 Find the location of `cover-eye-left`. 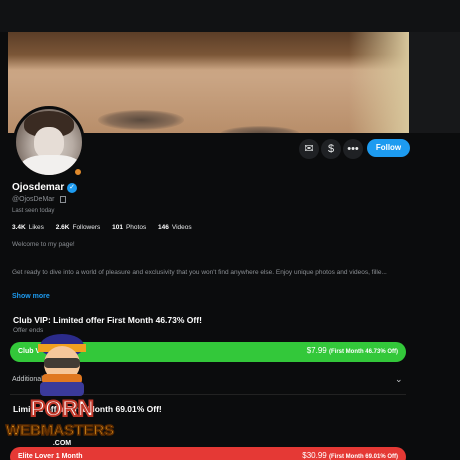

cover-eye-left is located at coordinates (141, 120).